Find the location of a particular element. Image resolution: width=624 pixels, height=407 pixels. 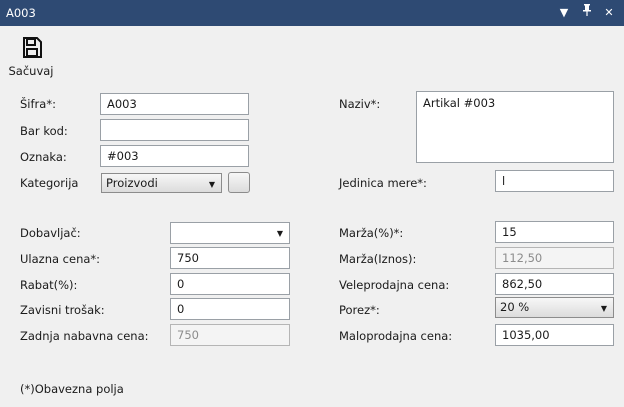

sifra-input: A003 is located at coordinates (174, 104).